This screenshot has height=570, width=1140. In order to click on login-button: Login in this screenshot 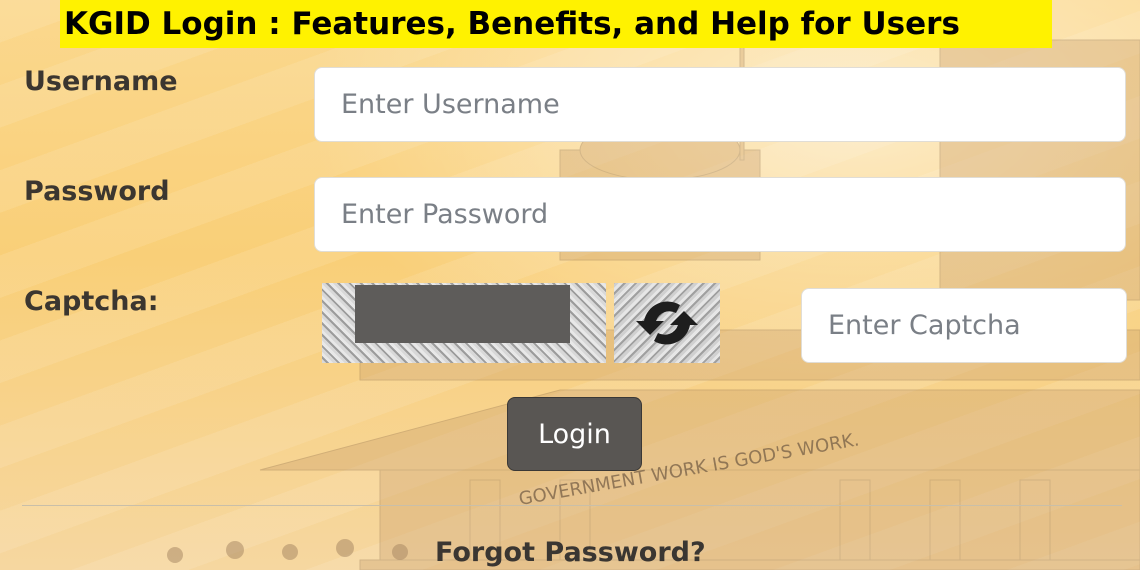, I will do `click(574, 434)`.